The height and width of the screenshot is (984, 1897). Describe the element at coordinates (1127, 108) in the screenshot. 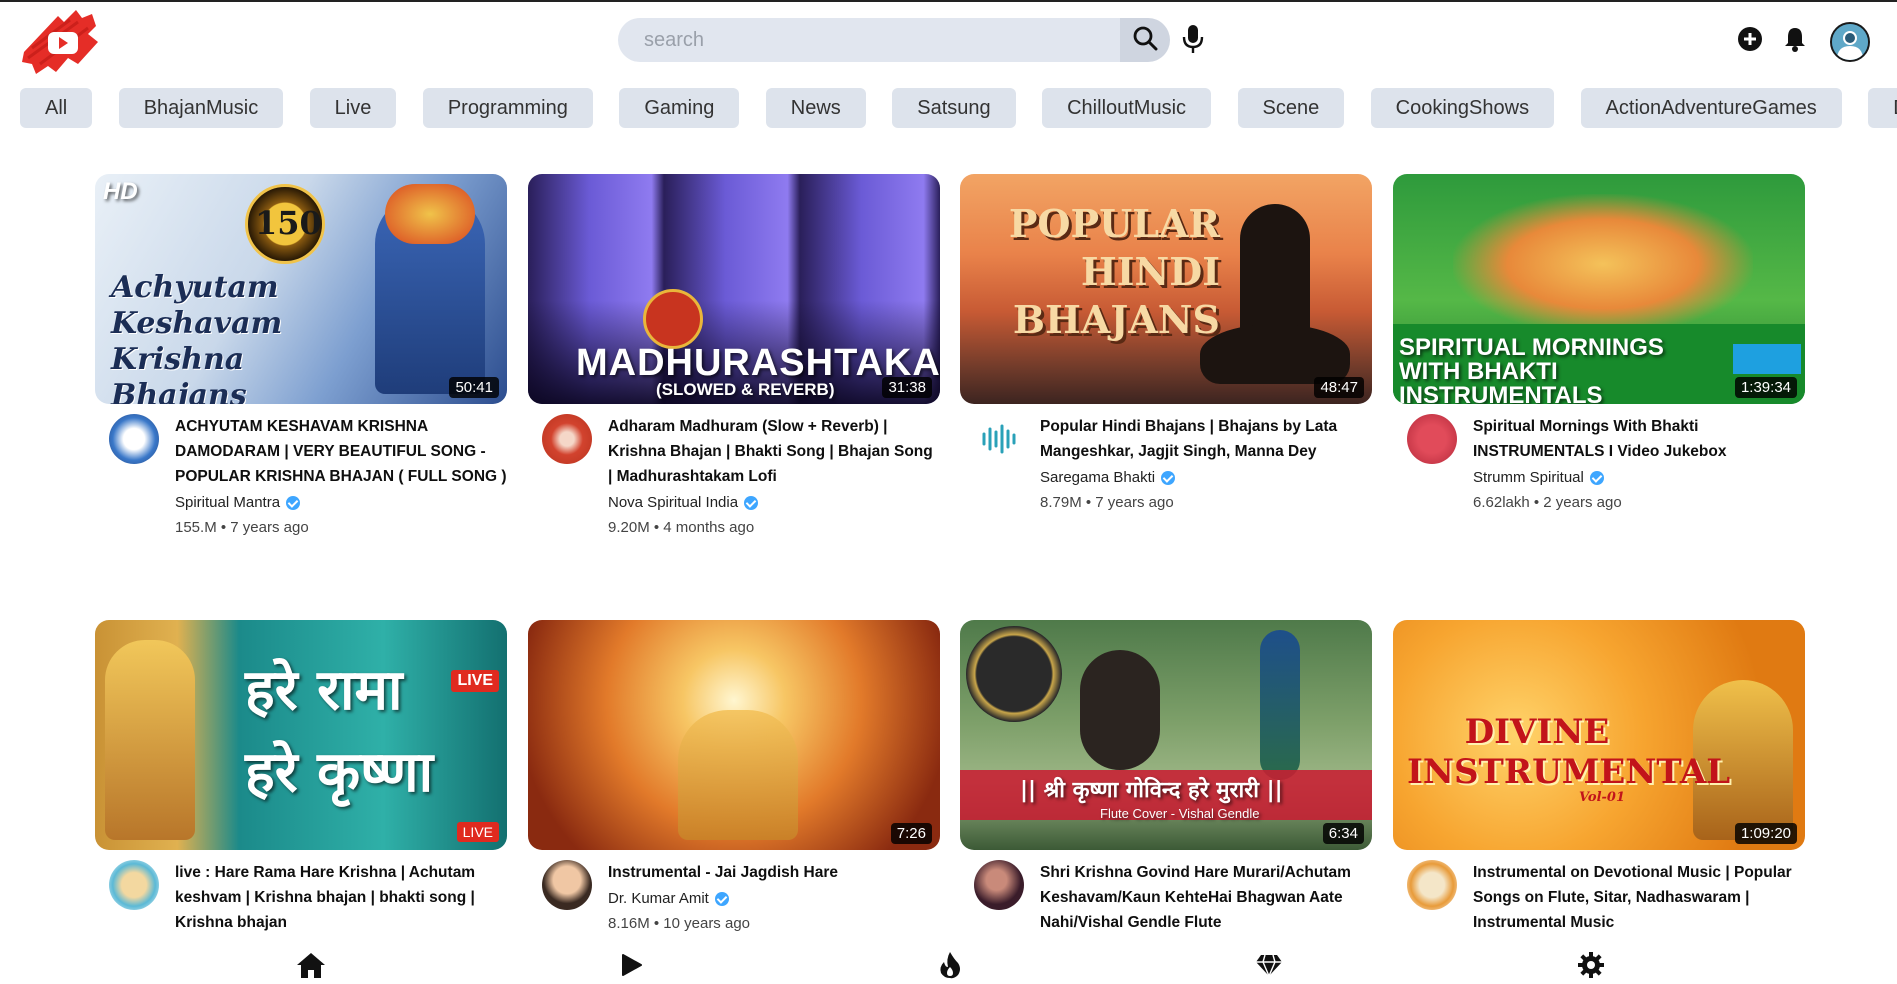

I see `chip-chilloutmusic: ChilloutMusic` at that location.